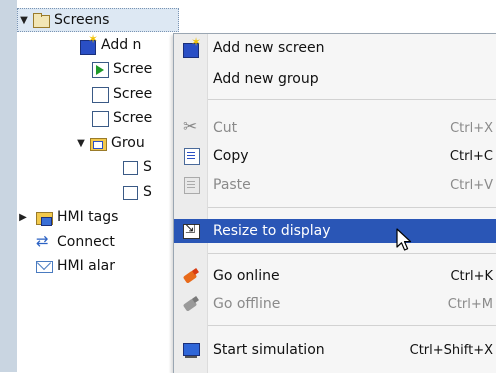 Image resolution: width=496 pixels, height=373 pixels. I want to click on menu-item-cut: Cut Ctrl+X, so click(335, 128).